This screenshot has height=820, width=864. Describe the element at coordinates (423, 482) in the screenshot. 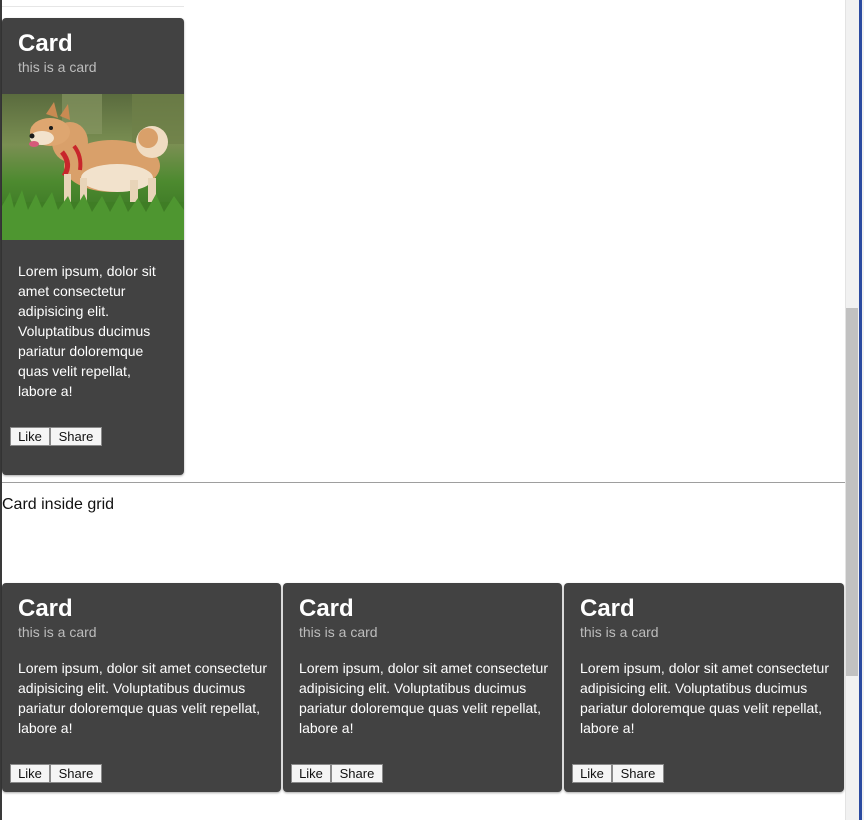

I see `section-divider` at that location.